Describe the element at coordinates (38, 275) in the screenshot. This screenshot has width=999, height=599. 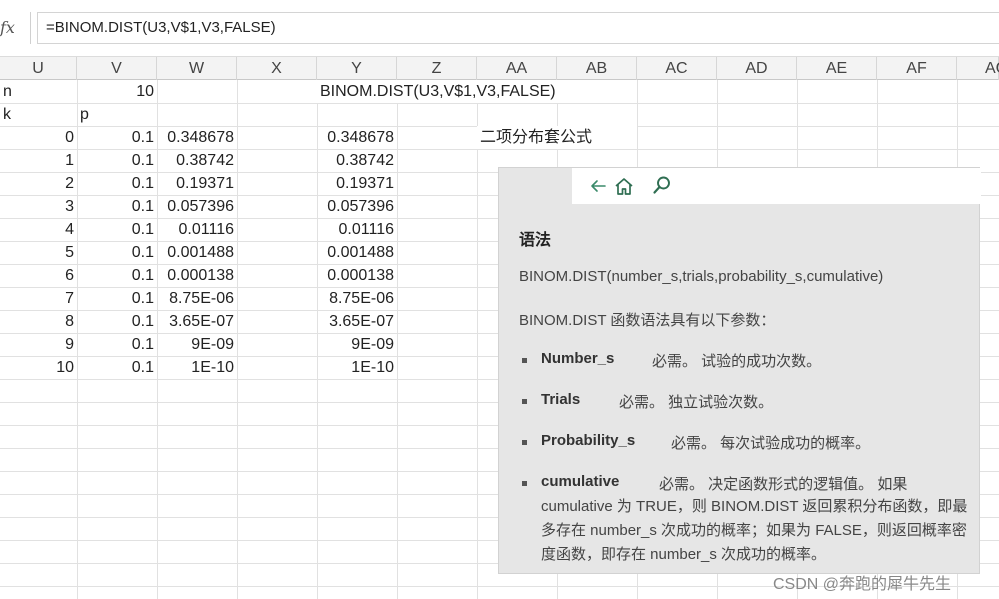
I see `cell-k: 6` at that location.